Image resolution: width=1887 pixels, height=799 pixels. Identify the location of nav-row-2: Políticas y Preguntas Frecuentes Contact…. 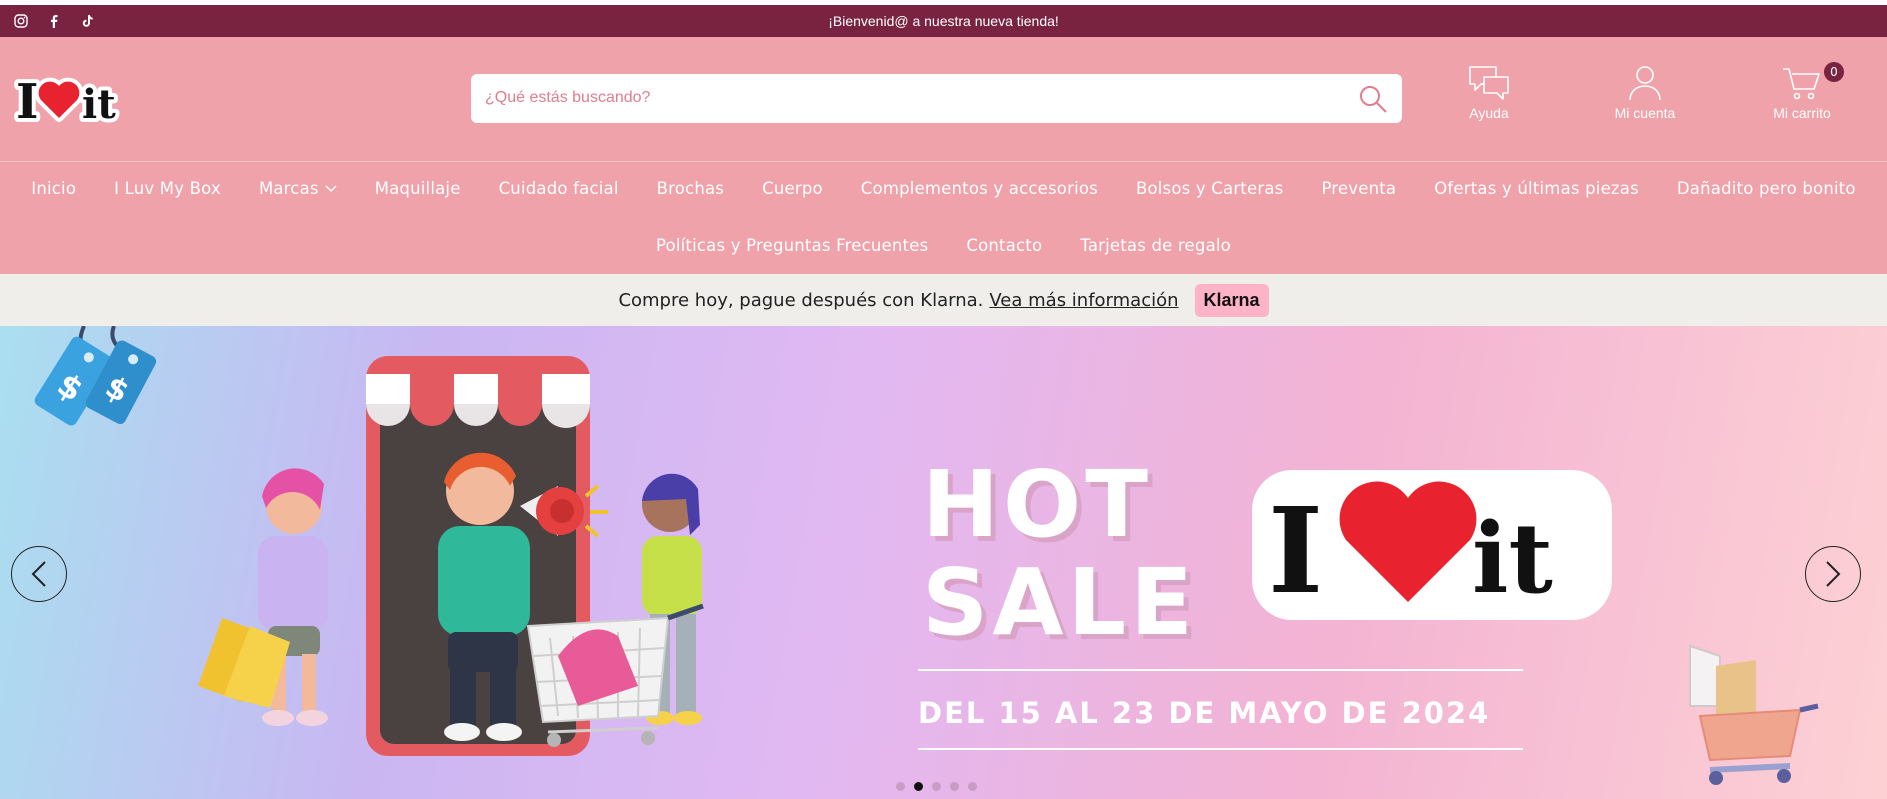
(943, 245).